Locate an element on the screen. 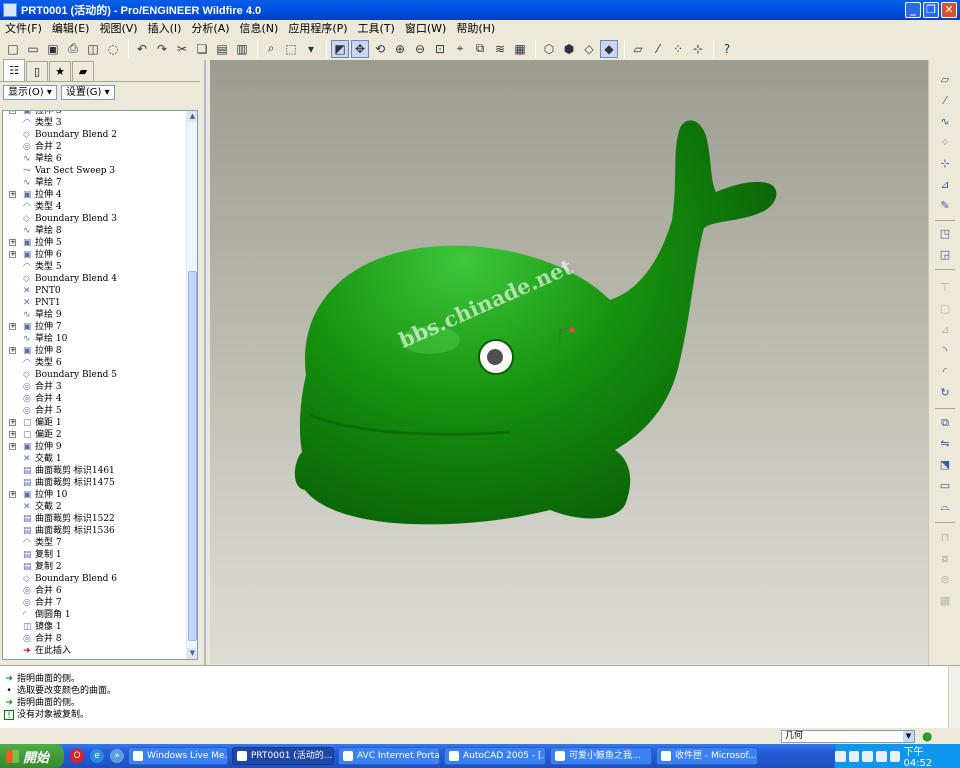  tree-item: ▤ 曲面裁剪 标识1461 is located at coordinates (95, 471).